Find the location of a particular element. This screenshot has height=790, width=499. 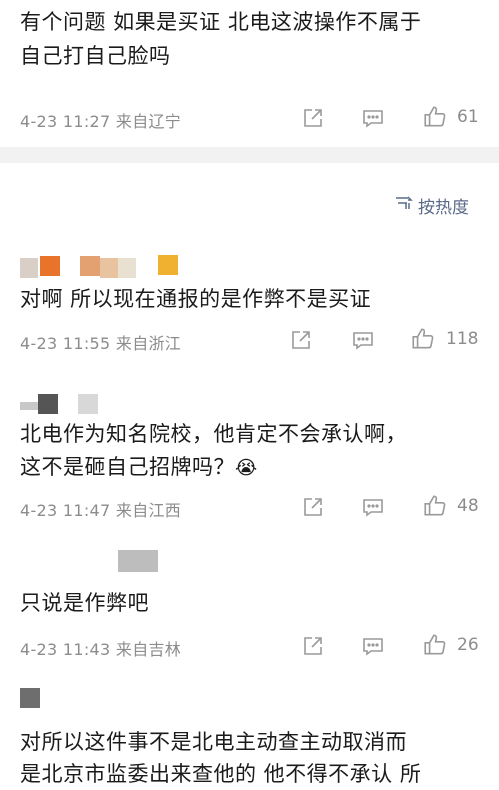

comment-text-line: 这不是砸自己招牌吗？😭 is located at coordinates (139, 467).